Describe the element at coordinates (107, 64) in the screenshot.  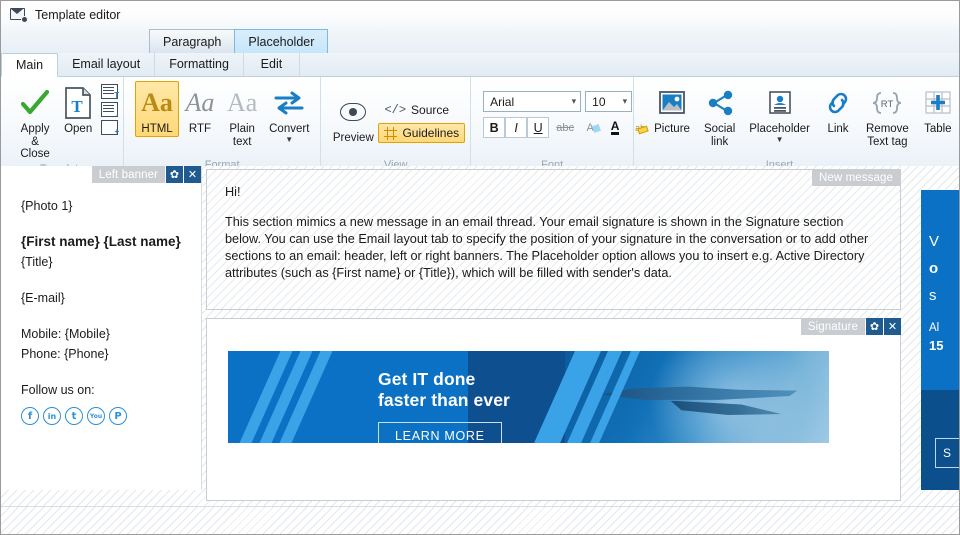
I see `tab-email-layout: Email layout` at that location.